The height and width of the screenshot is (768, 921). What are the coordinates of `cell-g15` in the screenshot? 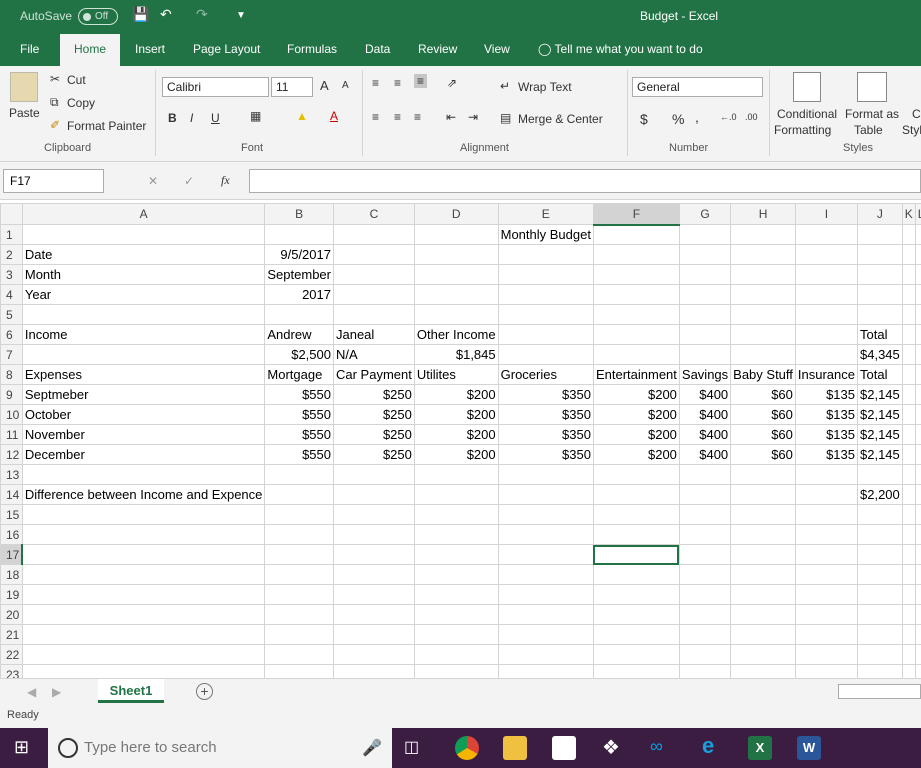 It's located at (705, 514).